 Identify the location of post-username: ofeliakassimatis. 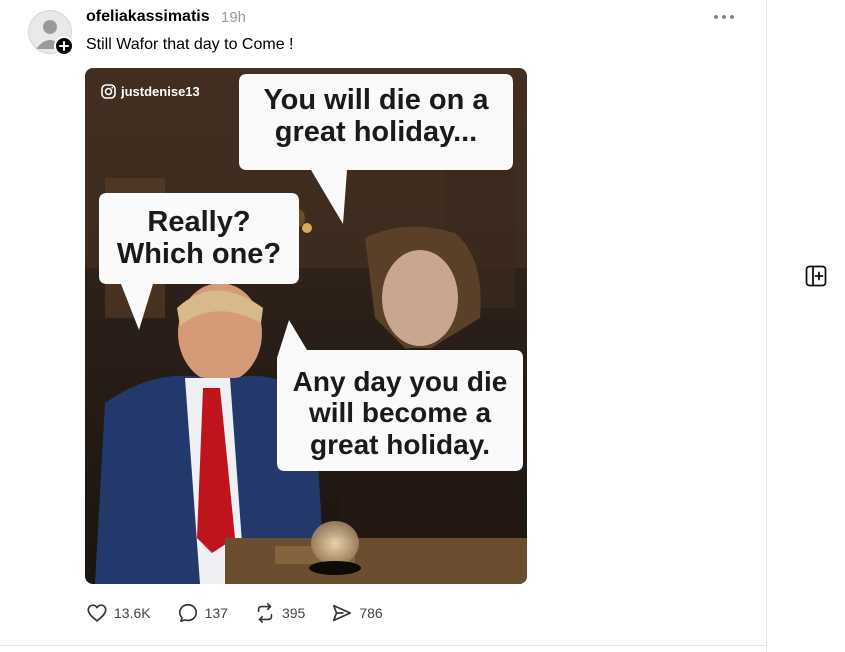
(148, 17).